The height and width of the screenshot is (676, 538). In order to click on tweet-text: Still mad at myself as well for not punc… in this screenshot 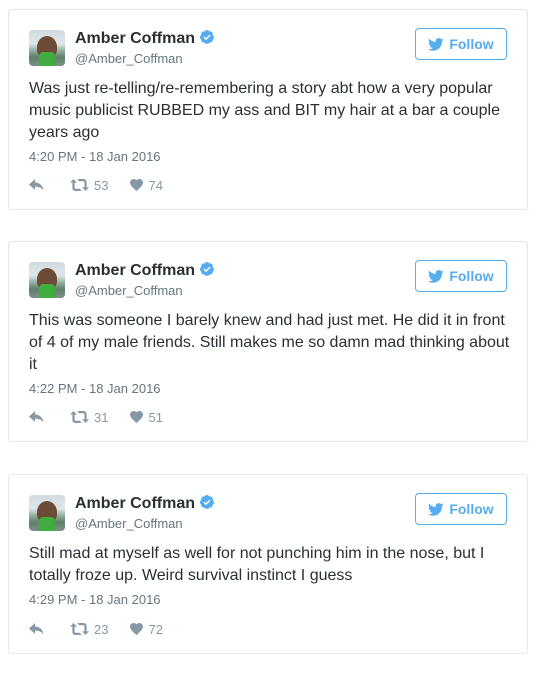, I will do `click(257, 564)`.